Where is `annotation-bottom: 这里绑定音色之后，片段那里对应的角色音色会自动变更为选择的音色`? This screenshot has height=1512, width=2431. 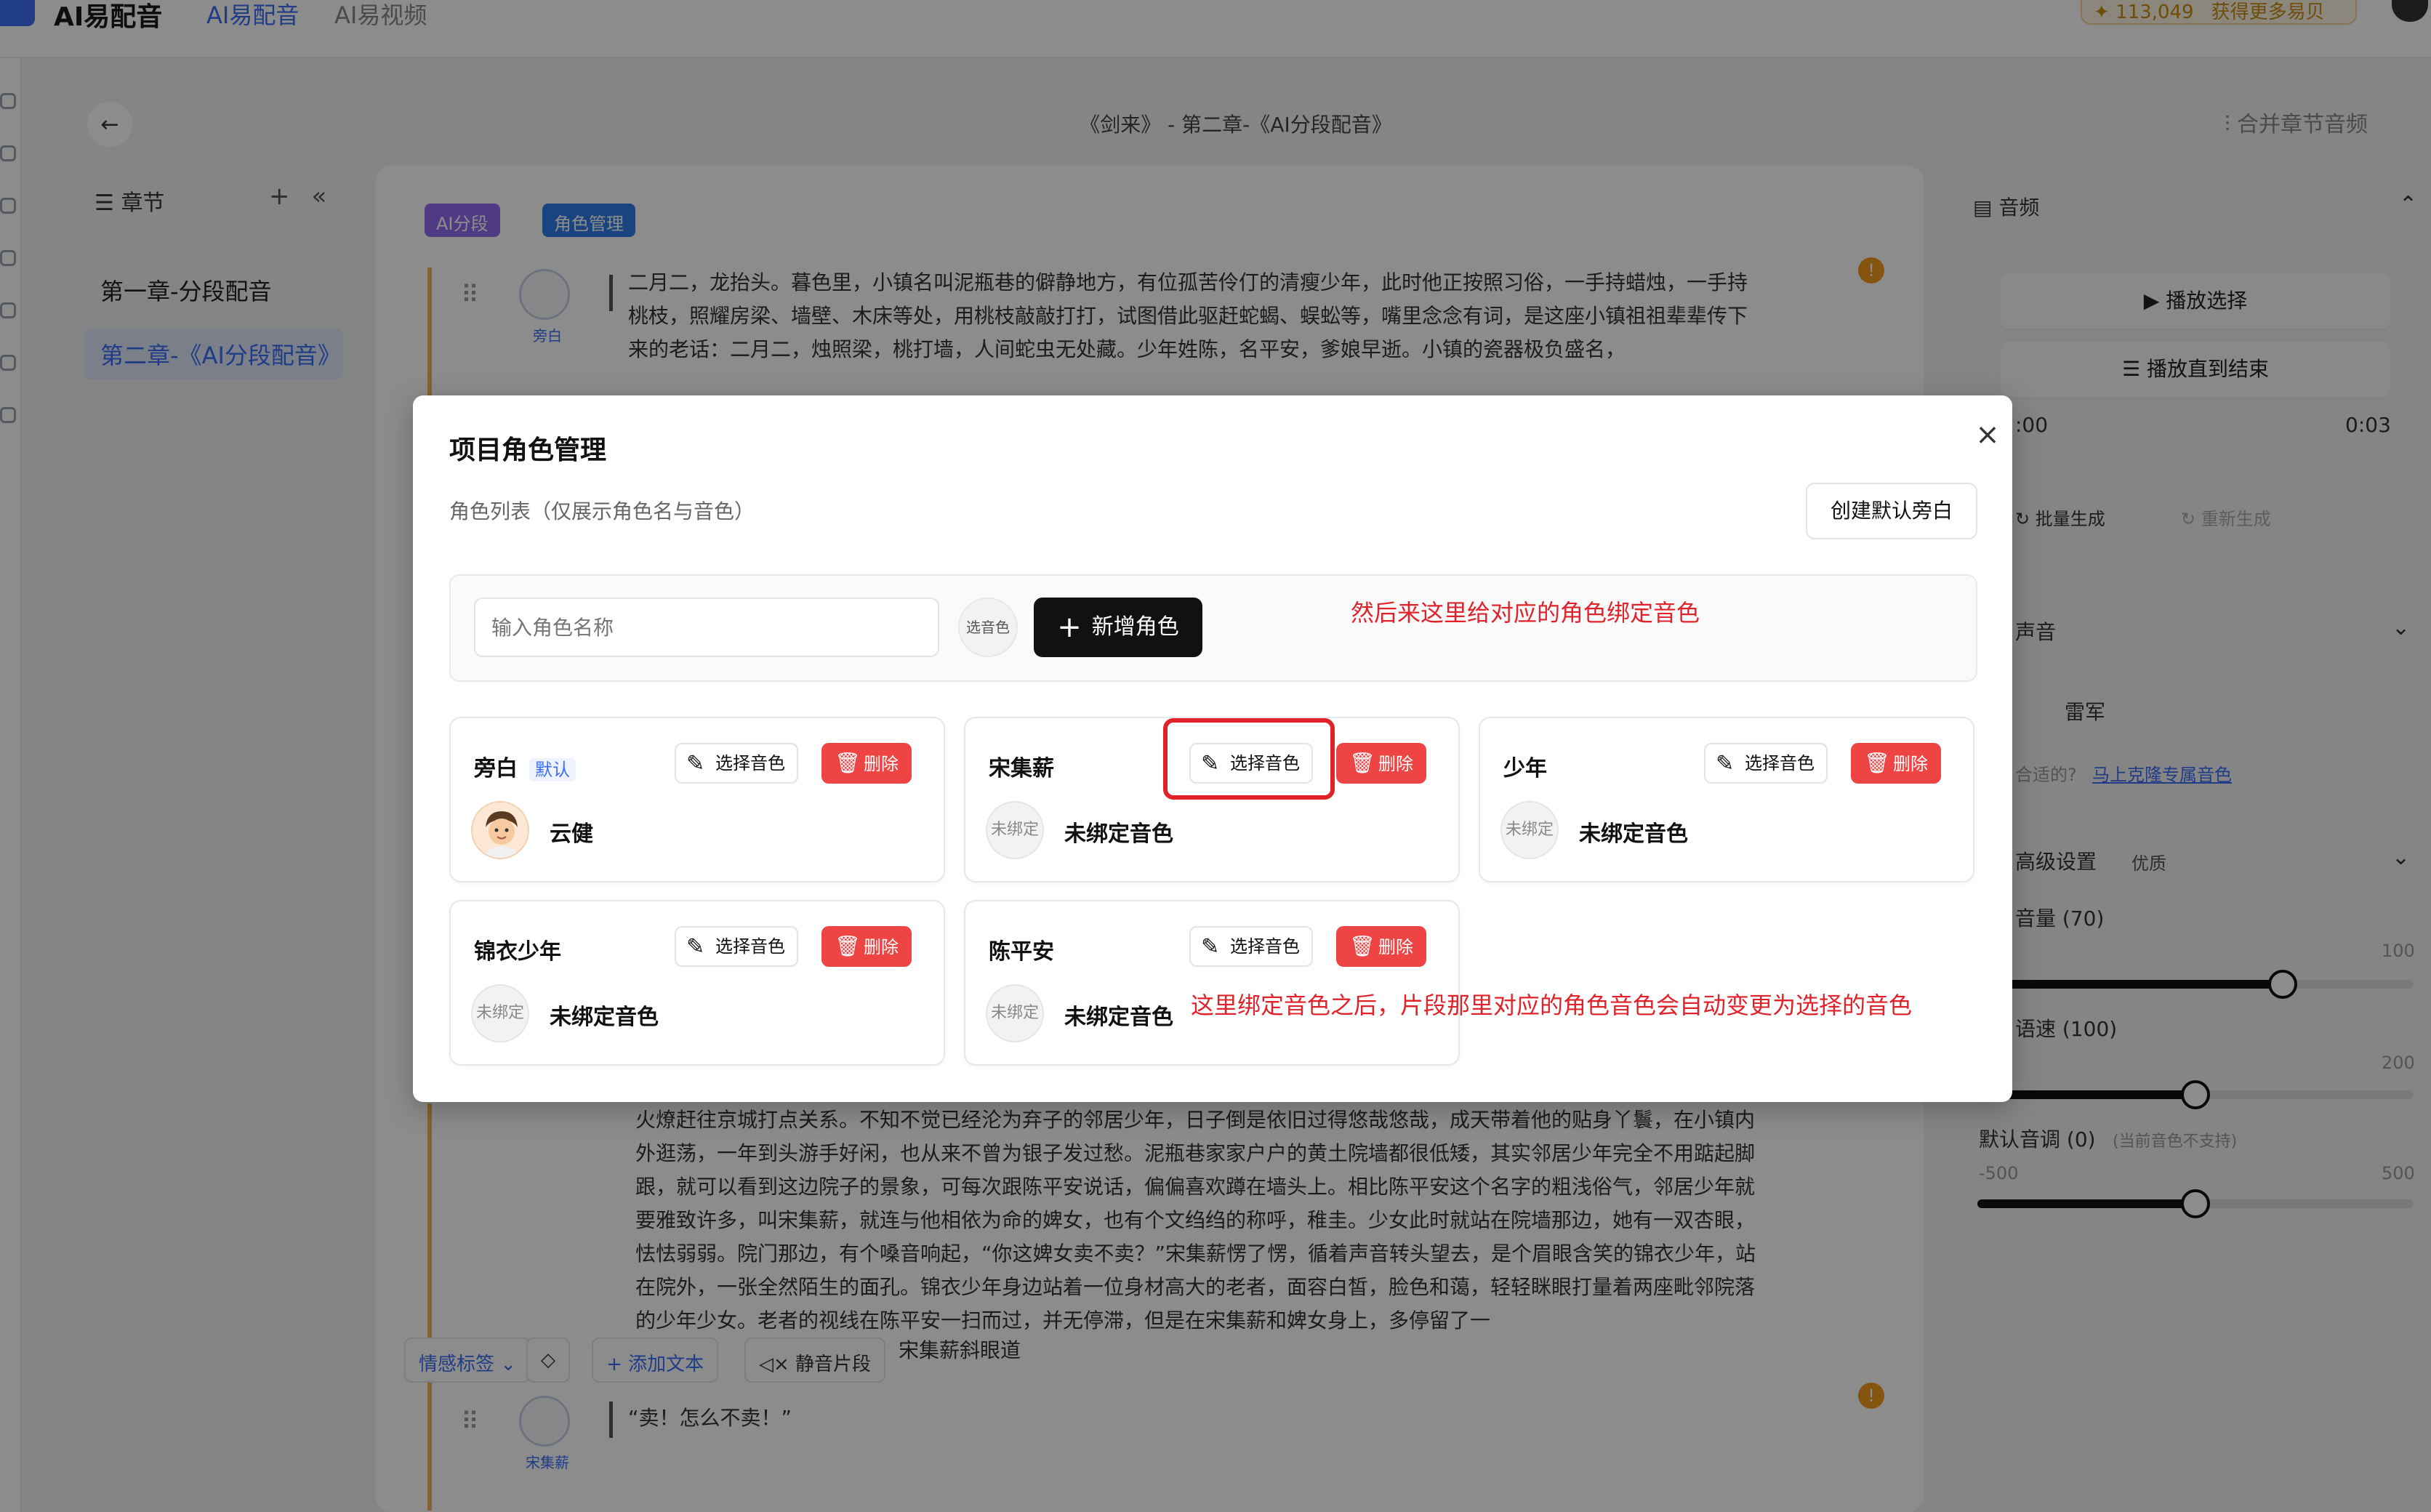
annotation-bottom: 这里绑定音色之后，片段那里对应的角色音色会自动变更为选择的音色 is located at coordinates (1552, 1005).